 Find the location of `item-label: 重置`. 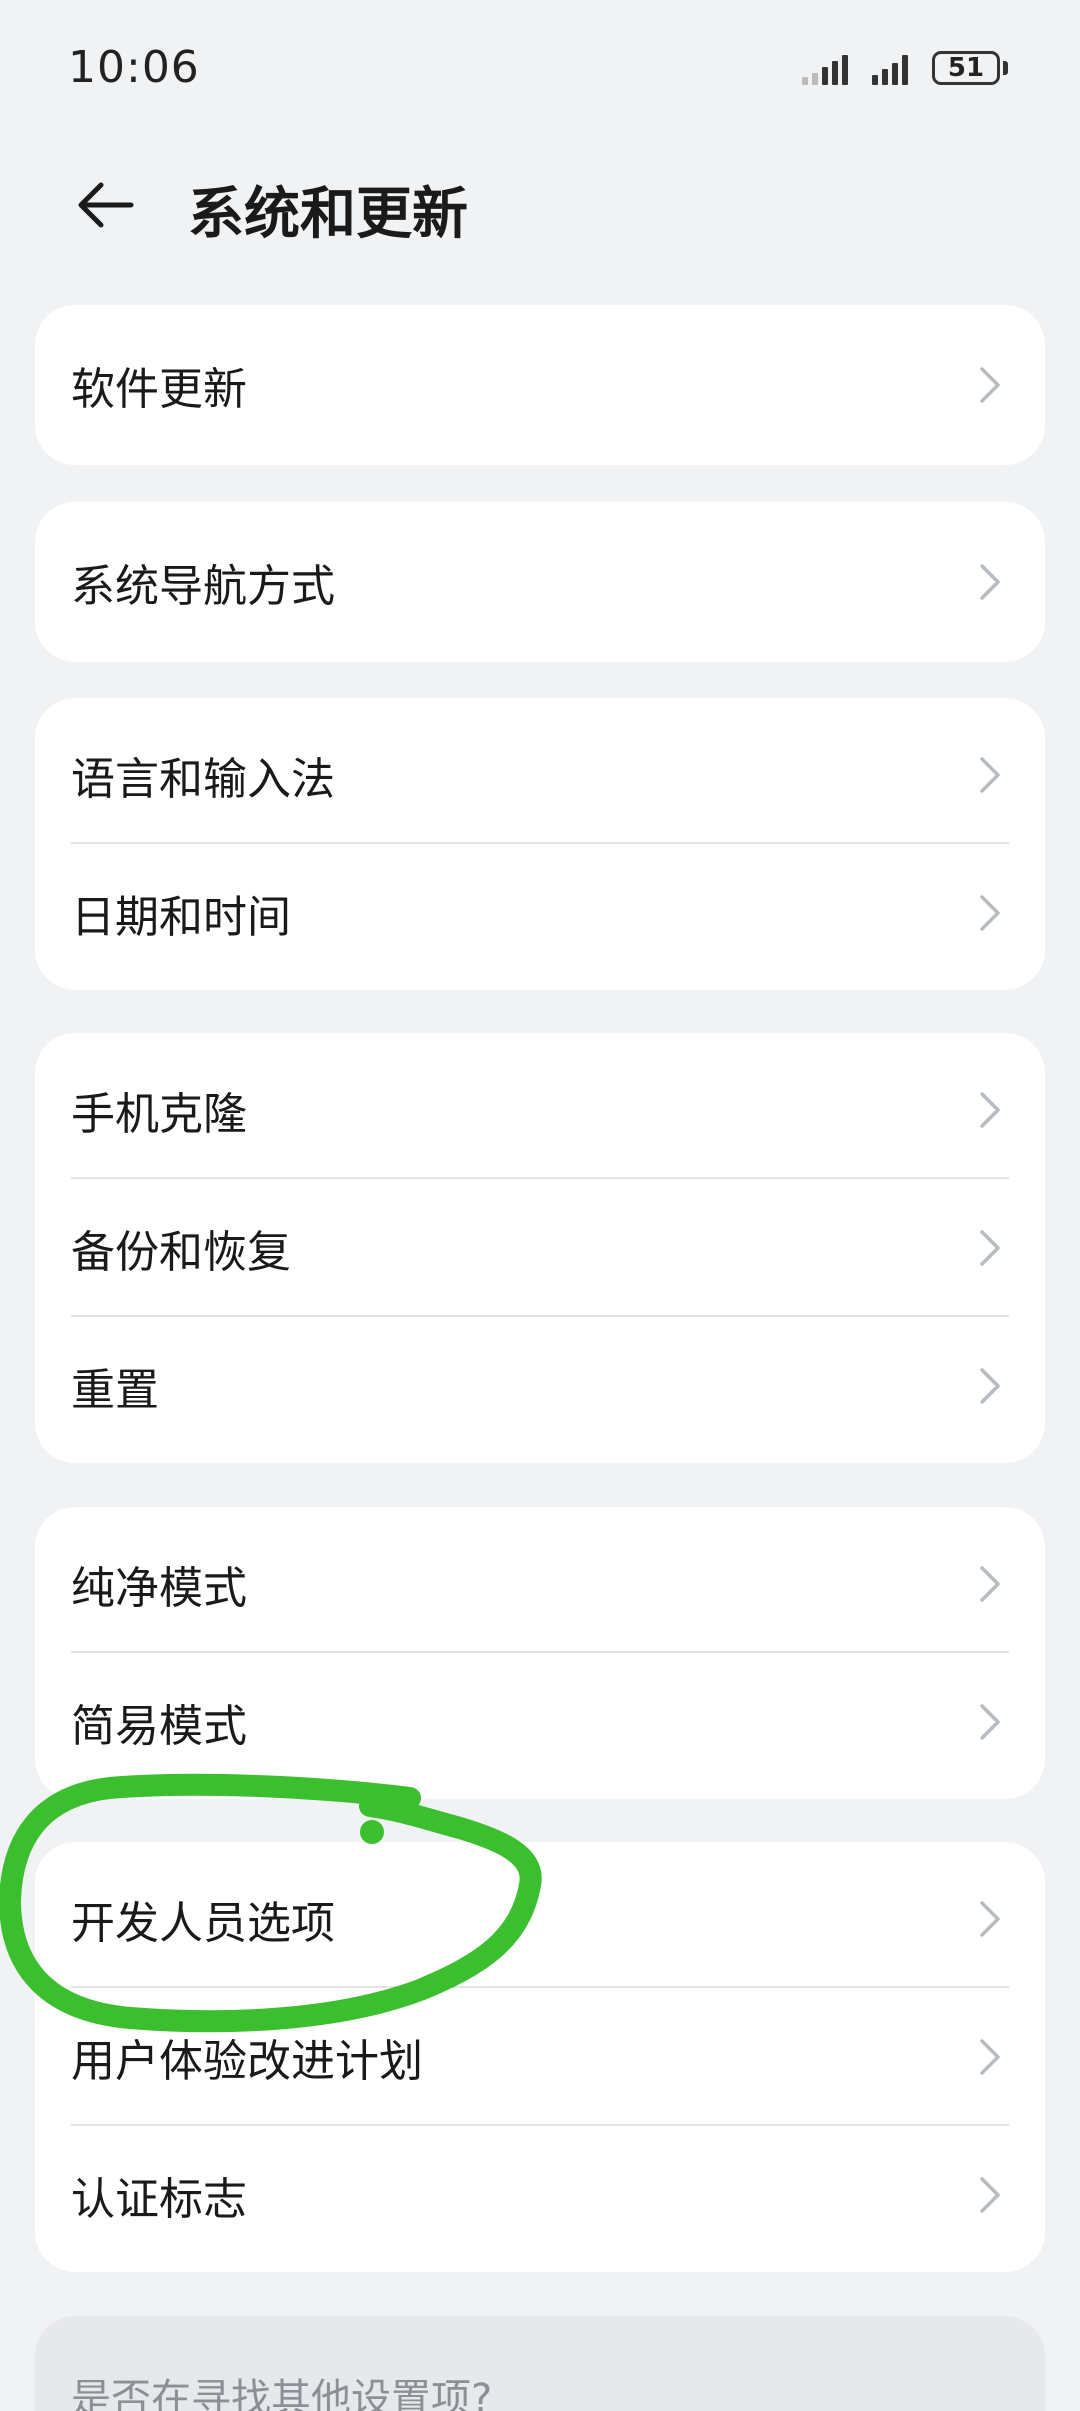

item-label: 重置 is located at coordinates (115, 1390).